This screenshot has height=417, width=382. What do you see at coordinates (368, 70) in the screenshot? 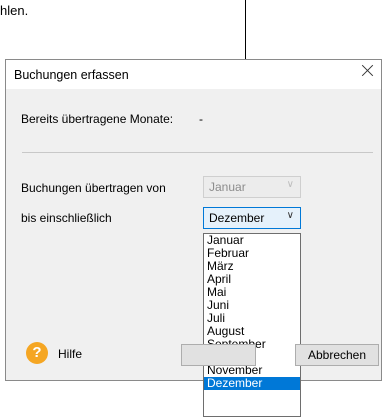
I see `close-icon` at bounding box center [368, 70].